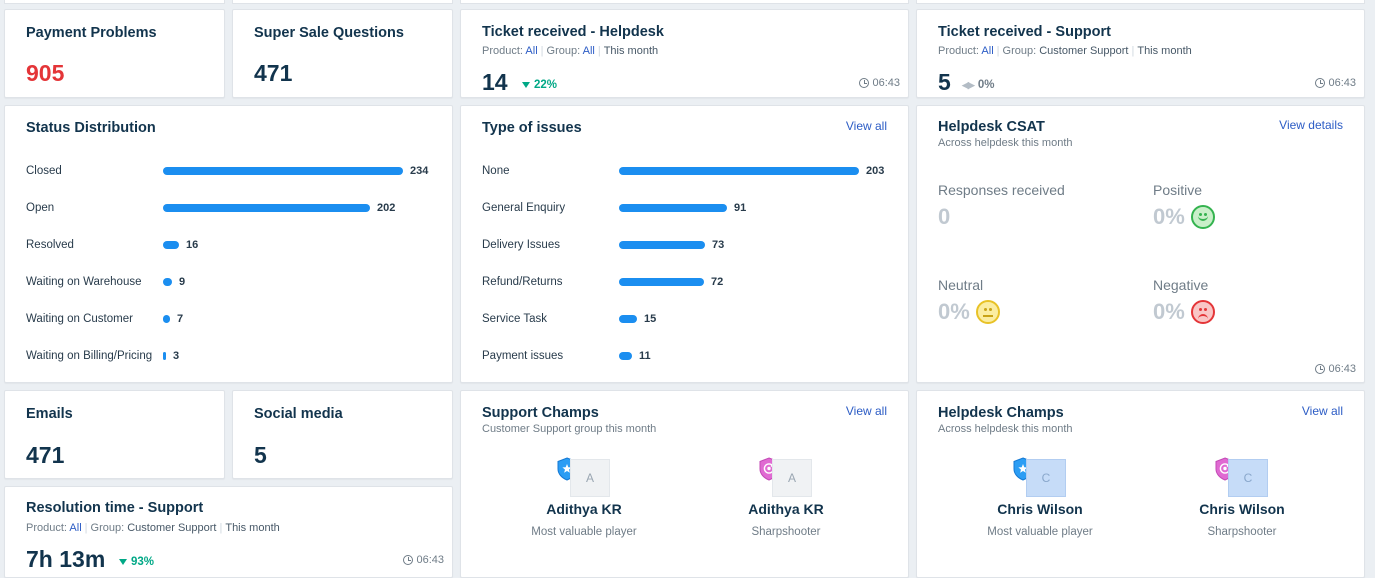 The image size is (1375, 578). I want to click on widget-count: 5, so click(944, 82).